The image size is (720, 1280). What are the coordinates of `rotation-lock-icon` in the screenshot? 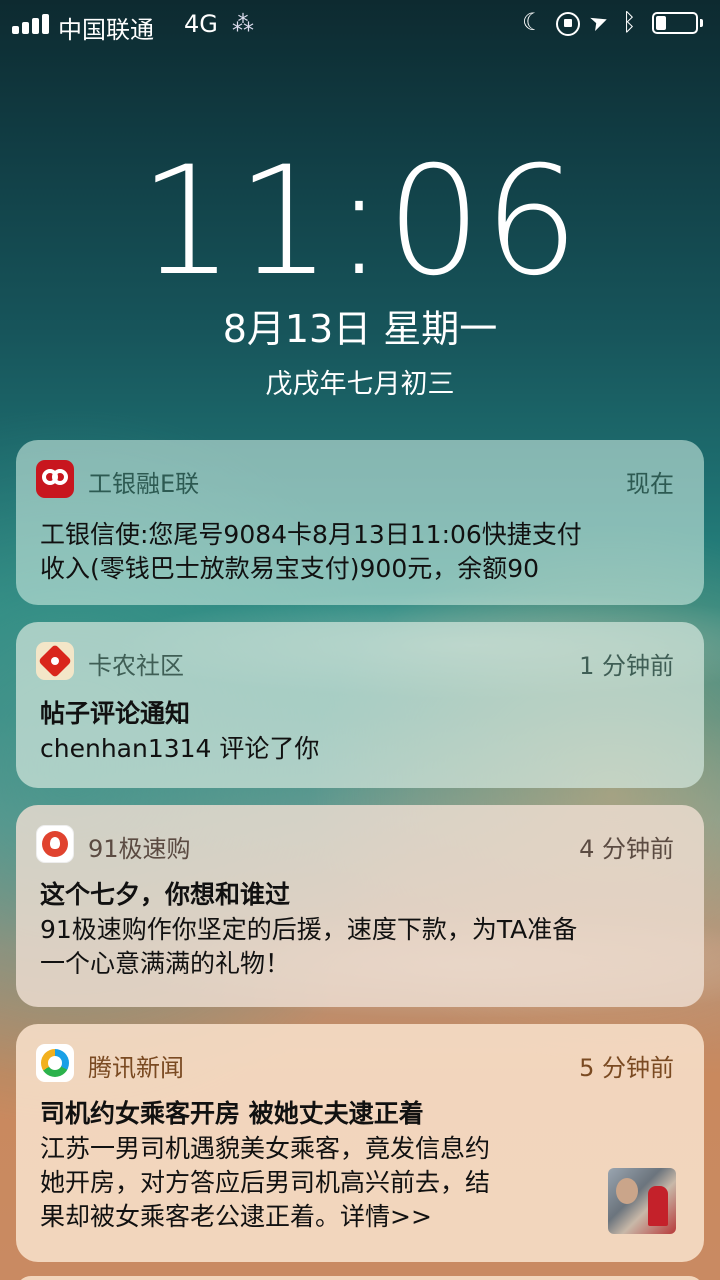 It's located at (568, 24).